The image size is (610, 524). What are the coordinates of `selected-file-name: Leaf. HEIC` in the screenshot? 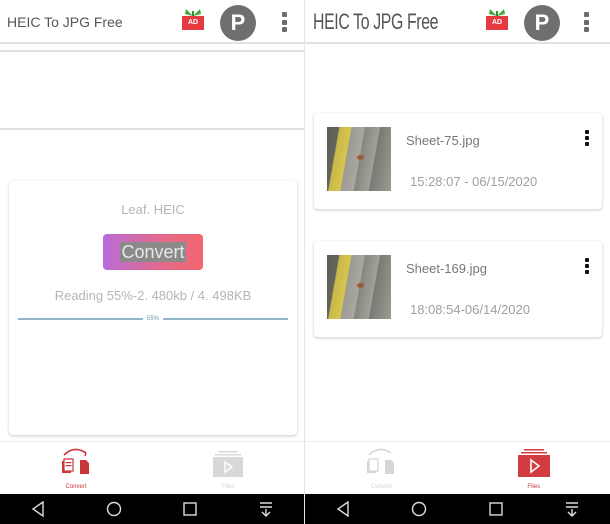 It's located at (153, 209).